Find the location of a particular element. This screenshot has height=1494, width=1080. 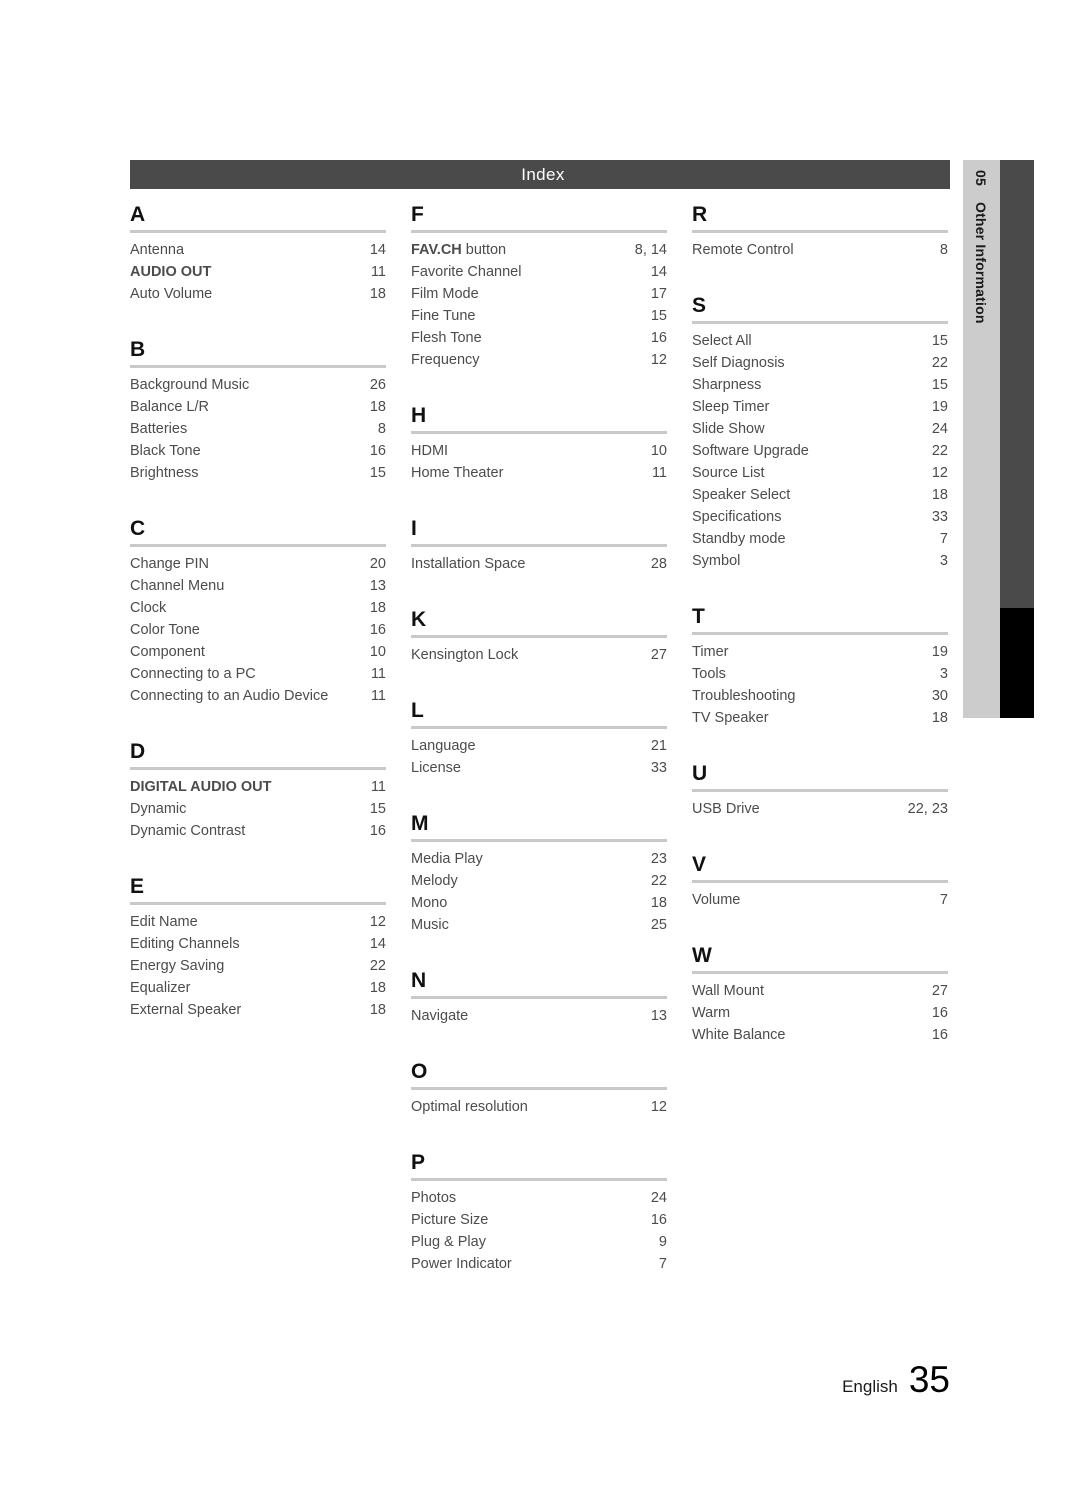

index-entry: FAV.CH button 8, 14 is located at coordinates (539, 250).